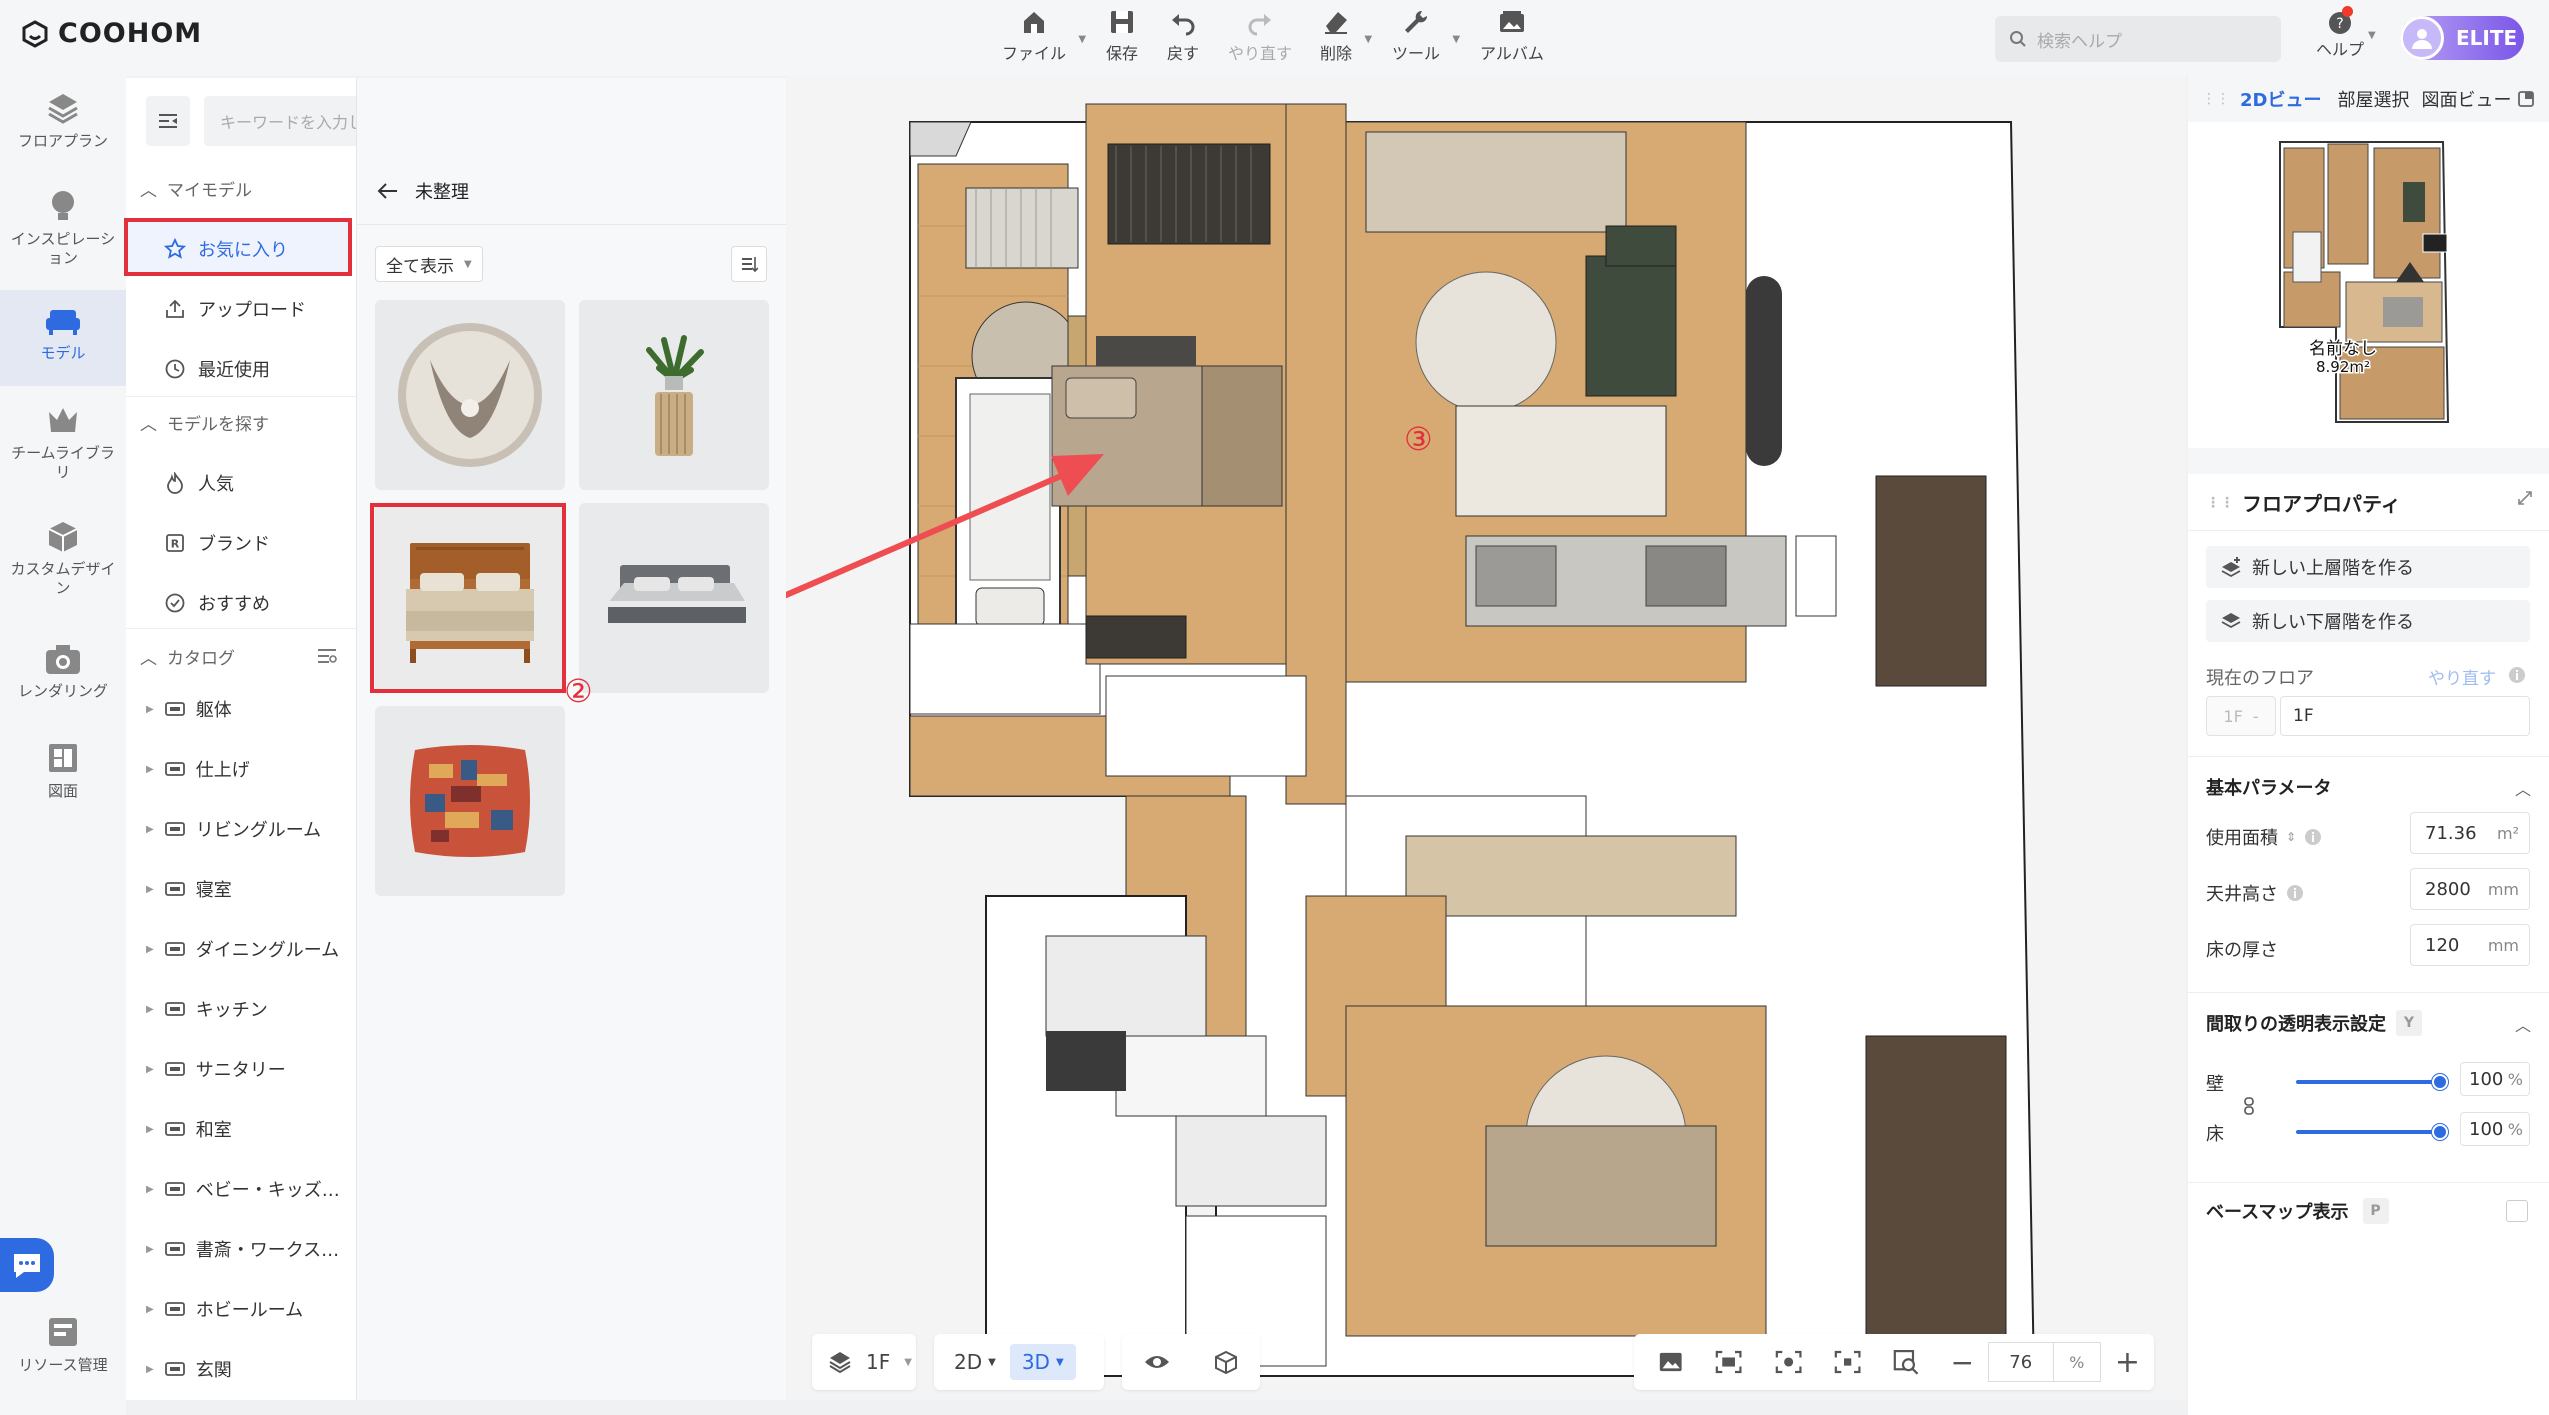 This screenshot has height=1415, width=2549. I want to click on wall-opacity-input: 100 %, so click(2495, 1079).